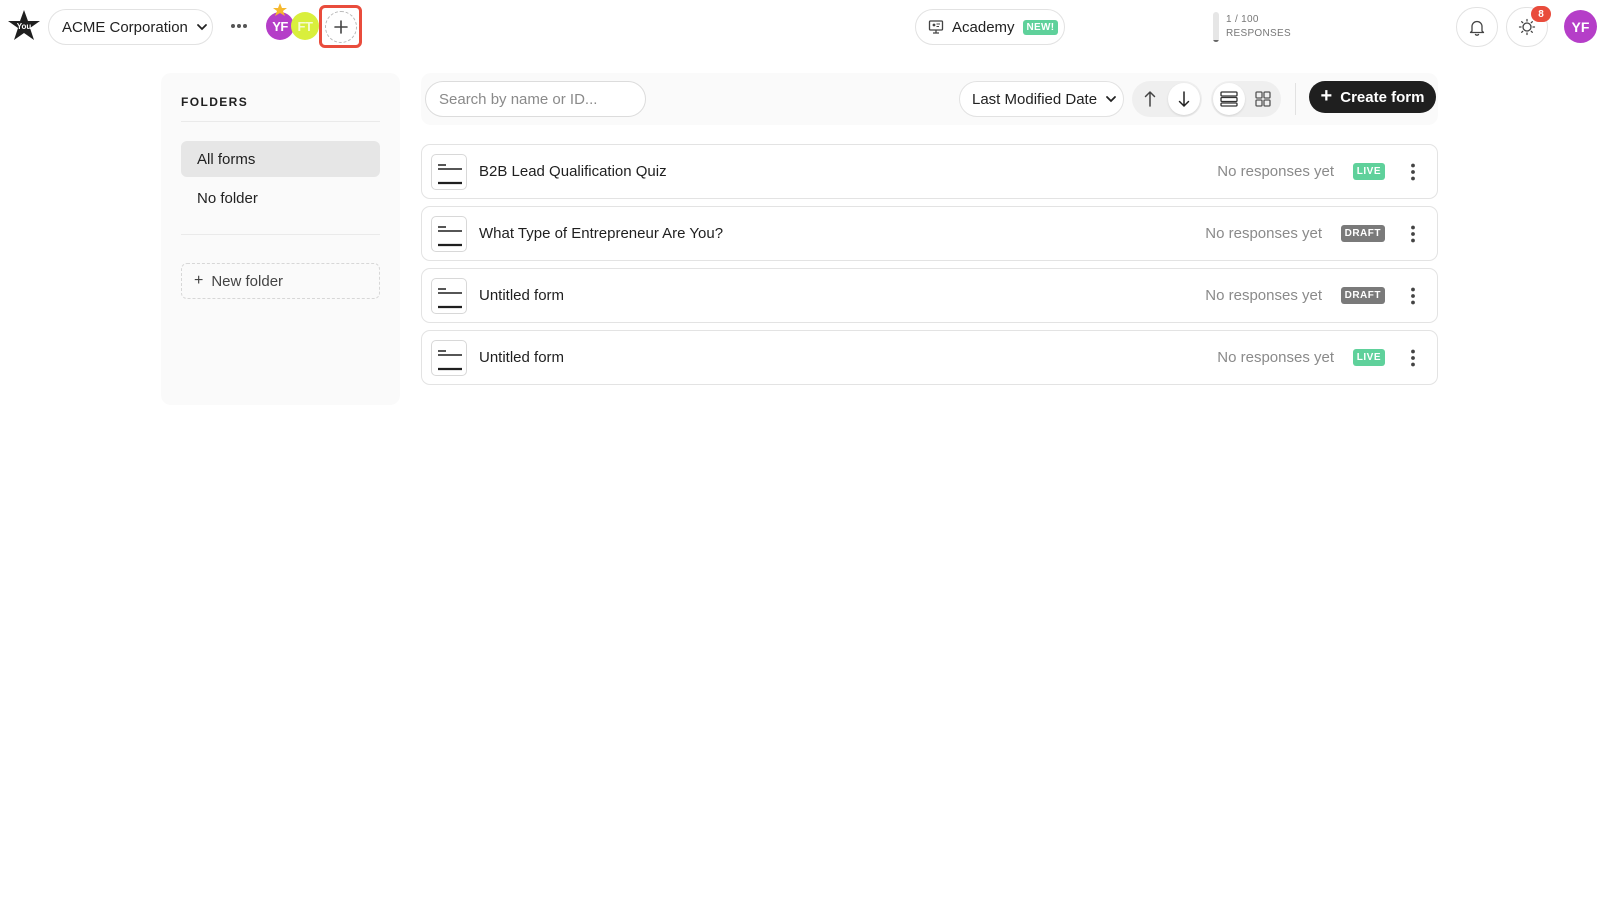 The image size is (1600, 900). Describe the element at coordinates (1580, 26) in the screenshot. I see `user-avatar: YF` at that location.